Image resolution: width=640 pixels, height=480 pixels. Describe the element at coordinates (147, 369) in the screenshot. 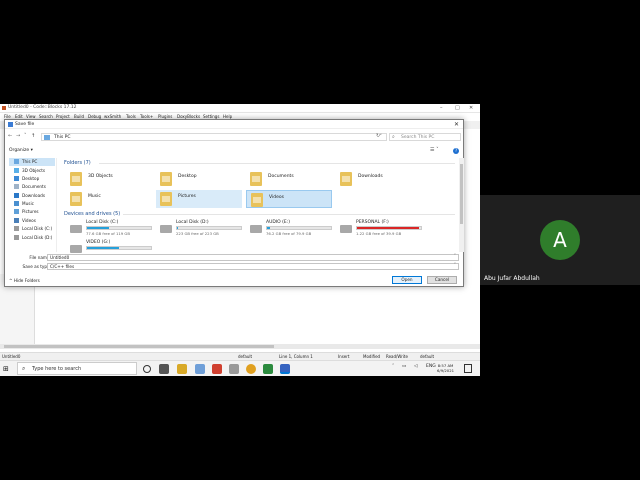

I see `cortana-icon` at that location.